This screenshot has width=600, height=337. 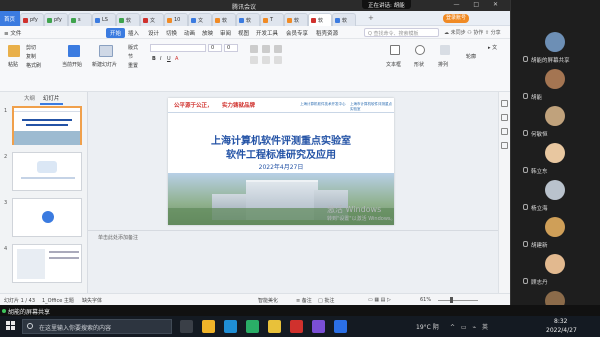 I want to click on font-size-select: 0, so click(x=215, y=48).